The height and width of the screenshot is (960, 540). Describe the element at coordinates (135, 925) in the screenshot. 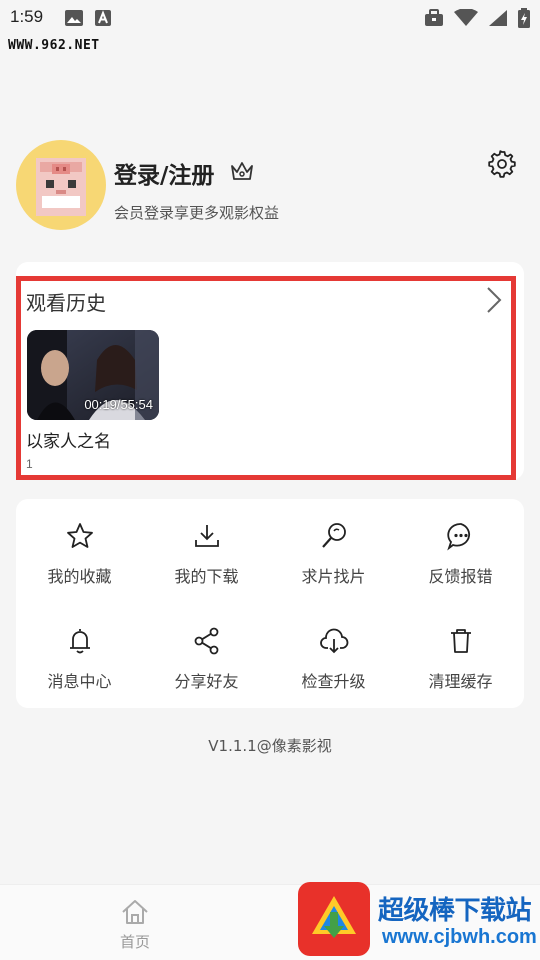

I see `nav-home: 首页` at that location.